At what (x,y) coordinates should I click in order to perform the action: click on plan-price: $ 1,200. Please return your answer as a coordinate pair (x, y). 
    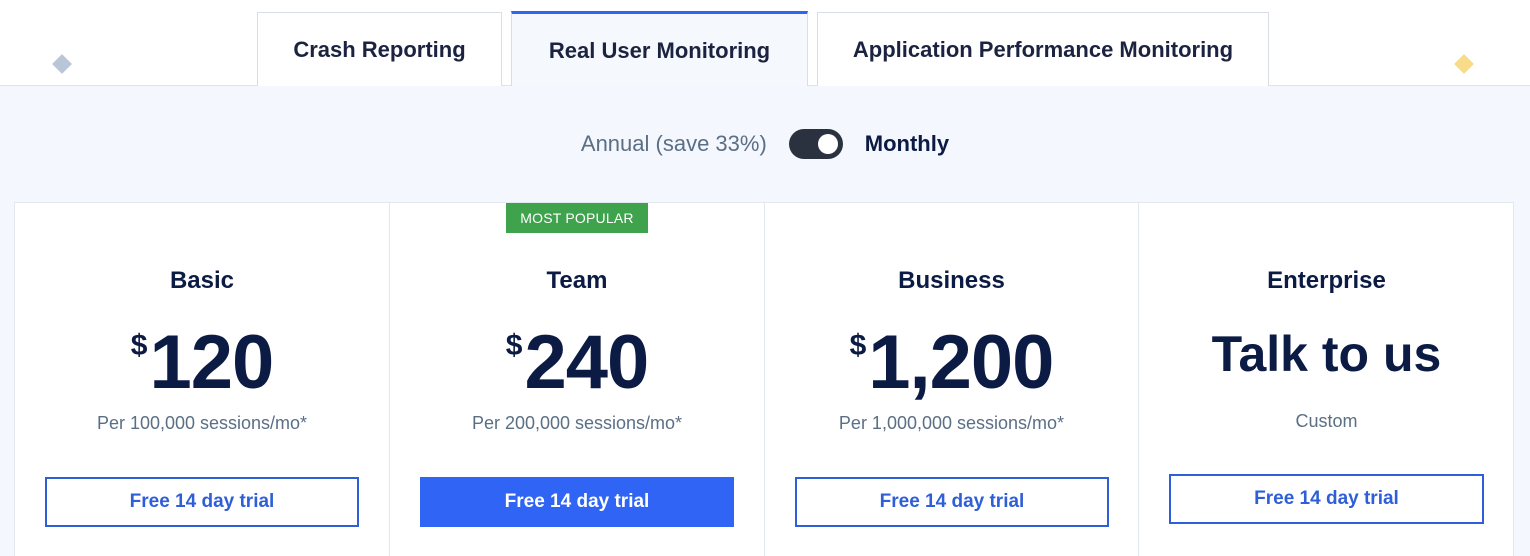
    Looking at the image, I should click on (951, 363).